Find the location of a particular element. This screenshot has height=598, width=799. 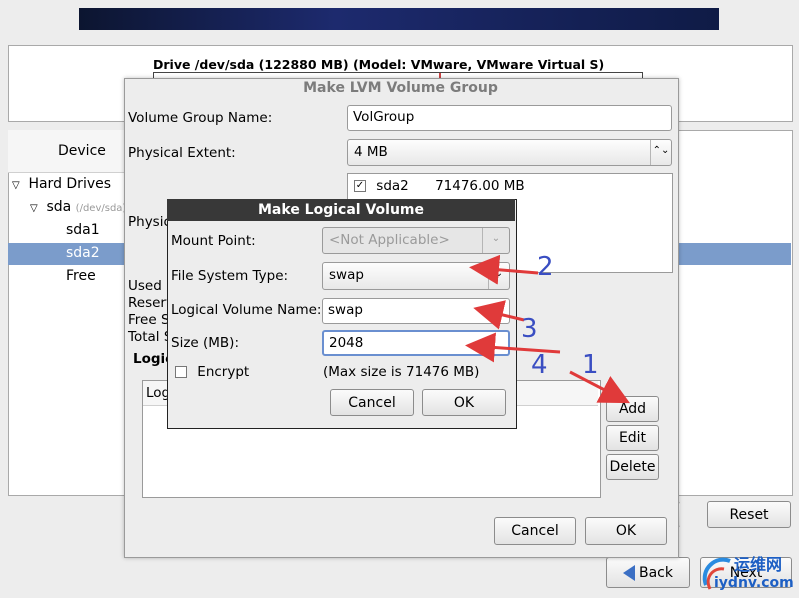

annotation-arrows is located at coordinates (547, 329).